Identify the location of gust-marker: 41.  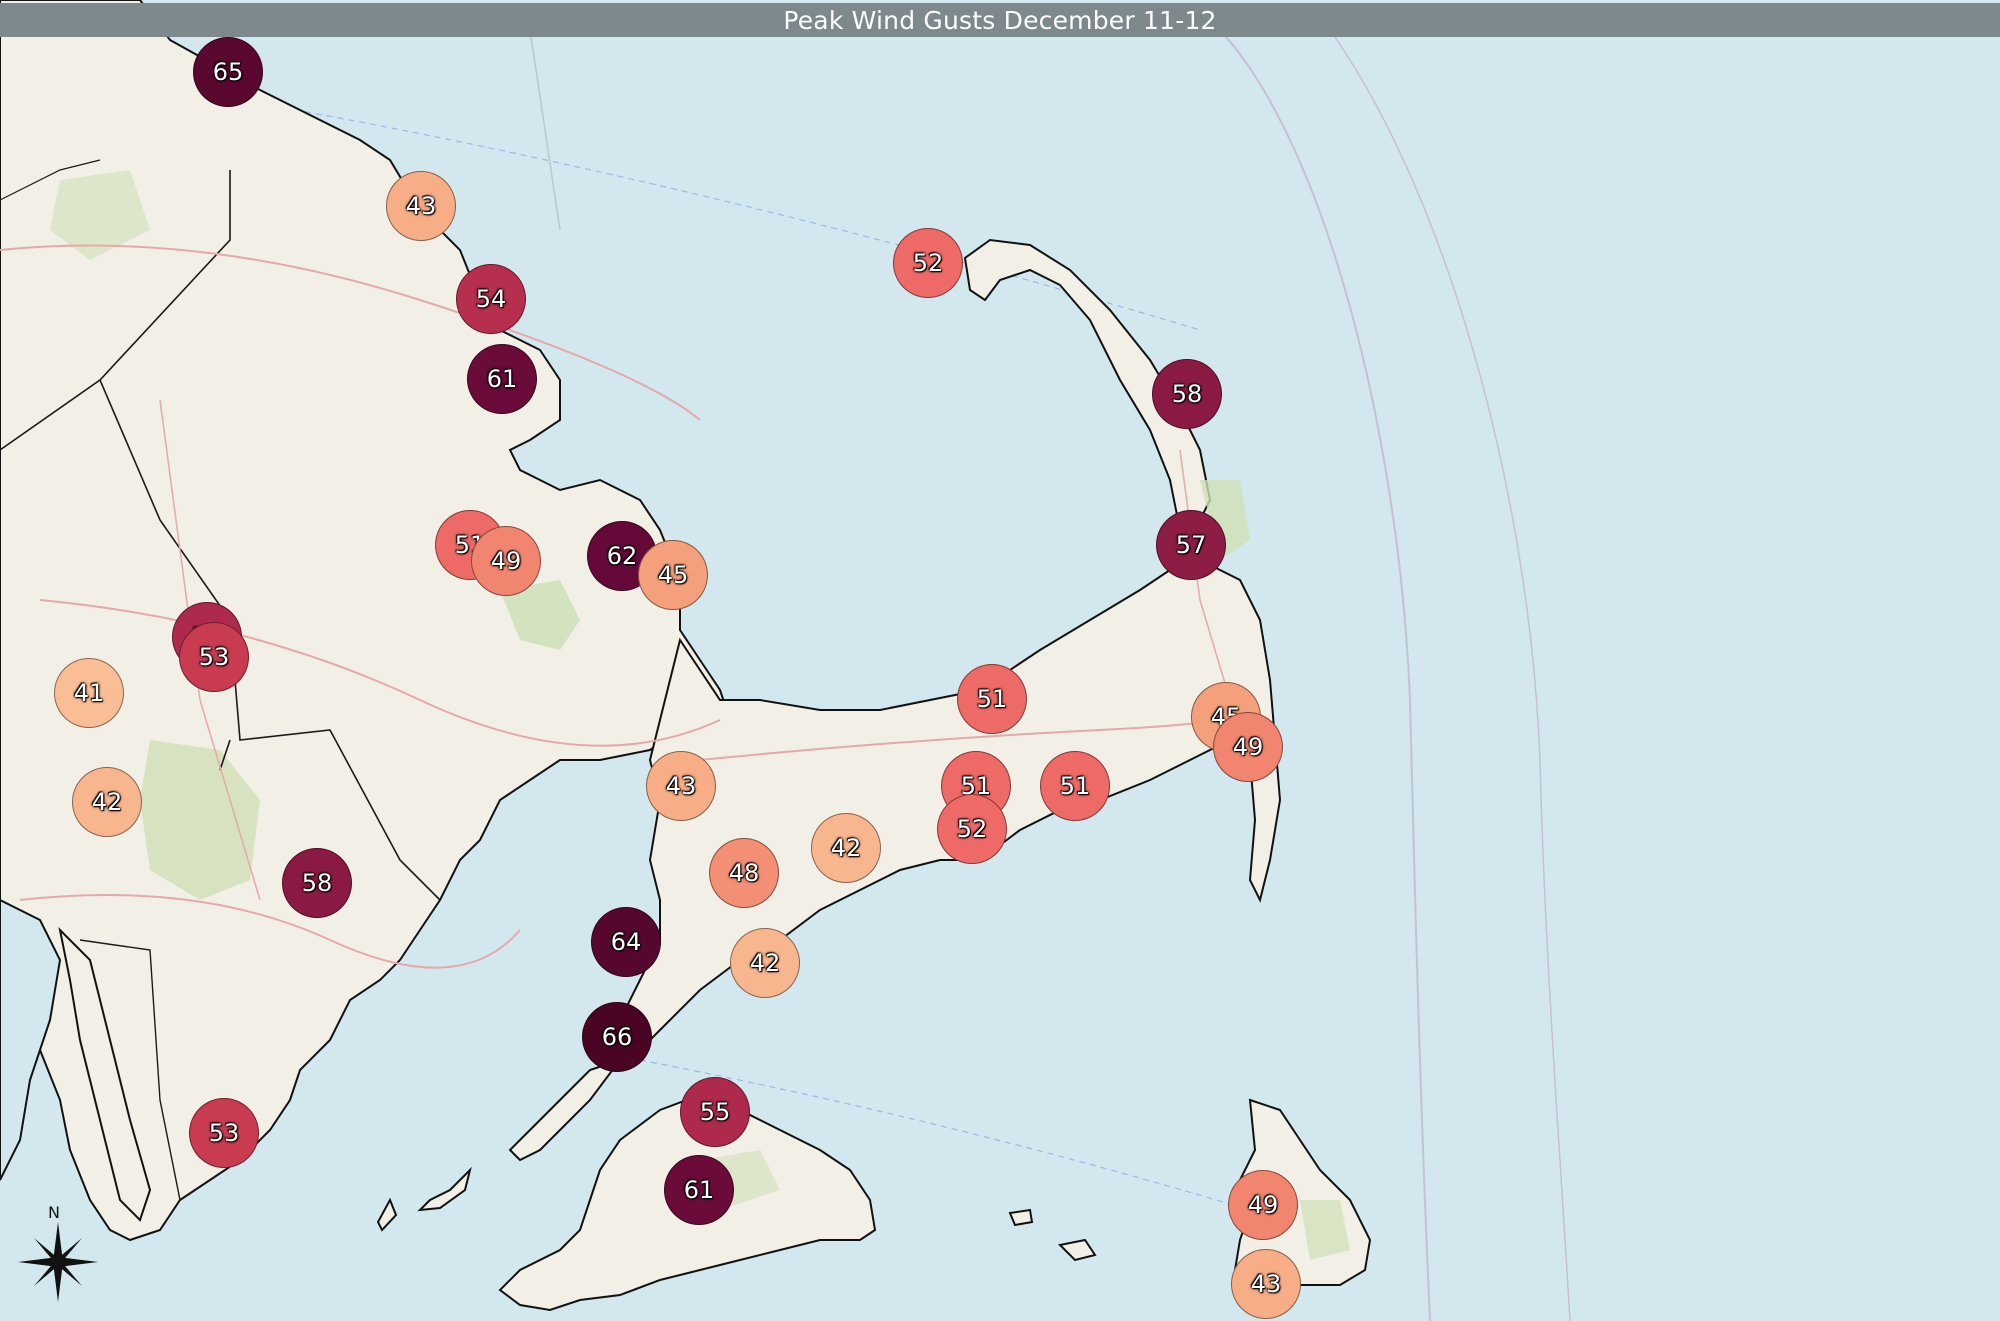
(89, 693).